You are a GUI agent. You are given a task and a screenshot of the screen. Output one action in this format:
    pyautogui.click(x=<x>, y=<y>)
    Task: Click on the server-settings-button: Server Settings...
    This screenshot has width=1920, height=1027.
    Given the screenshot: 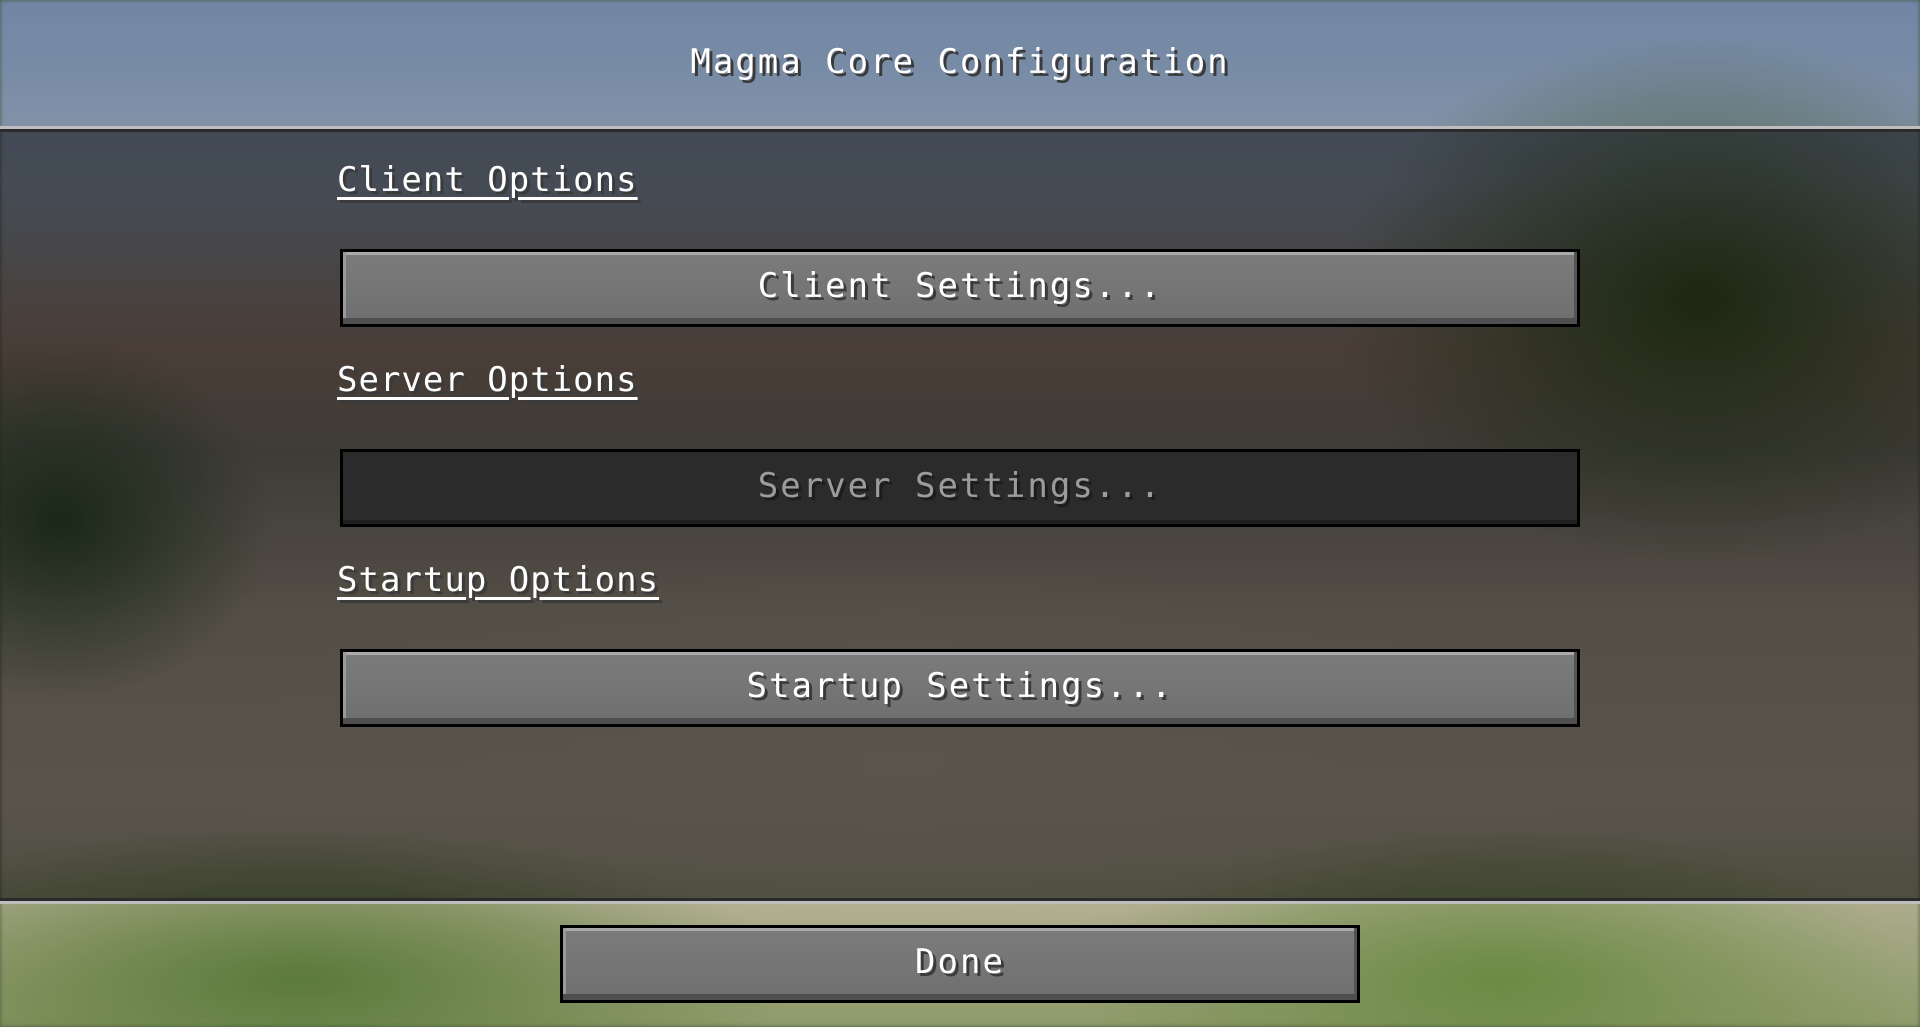 What is the action you would take?
    pyautogui.click(x=960, y=488)
    